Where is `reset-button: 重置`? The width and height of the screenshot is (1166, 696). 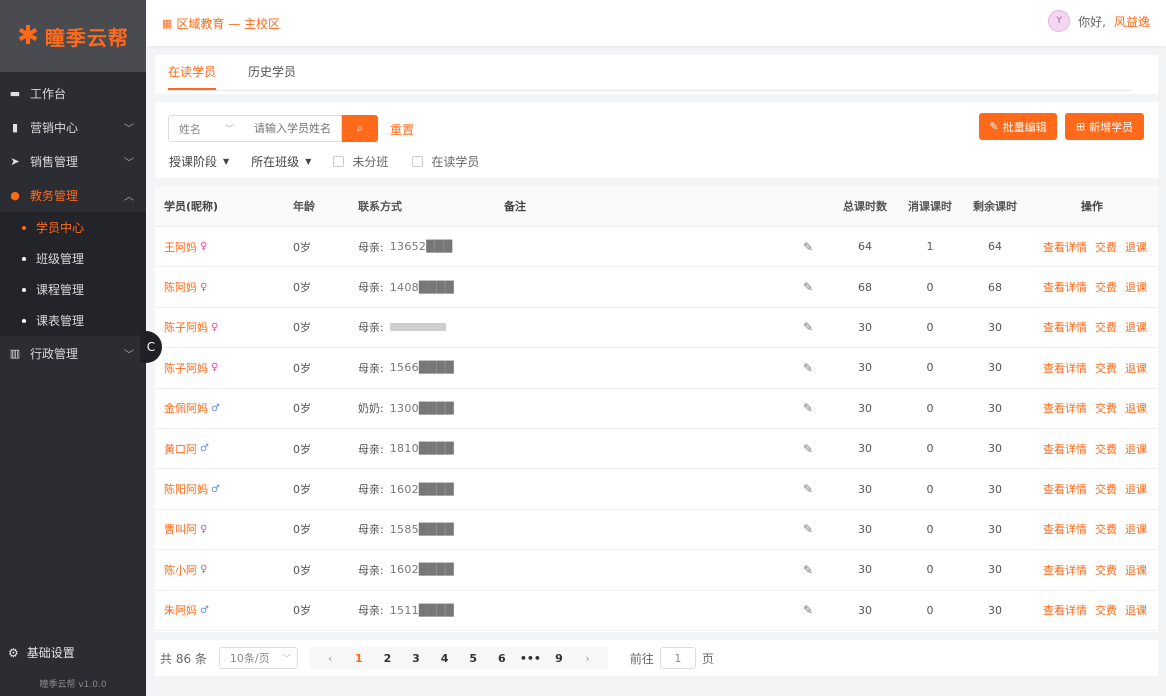
reset-button: 重置 is located at coordinates (402, 129).